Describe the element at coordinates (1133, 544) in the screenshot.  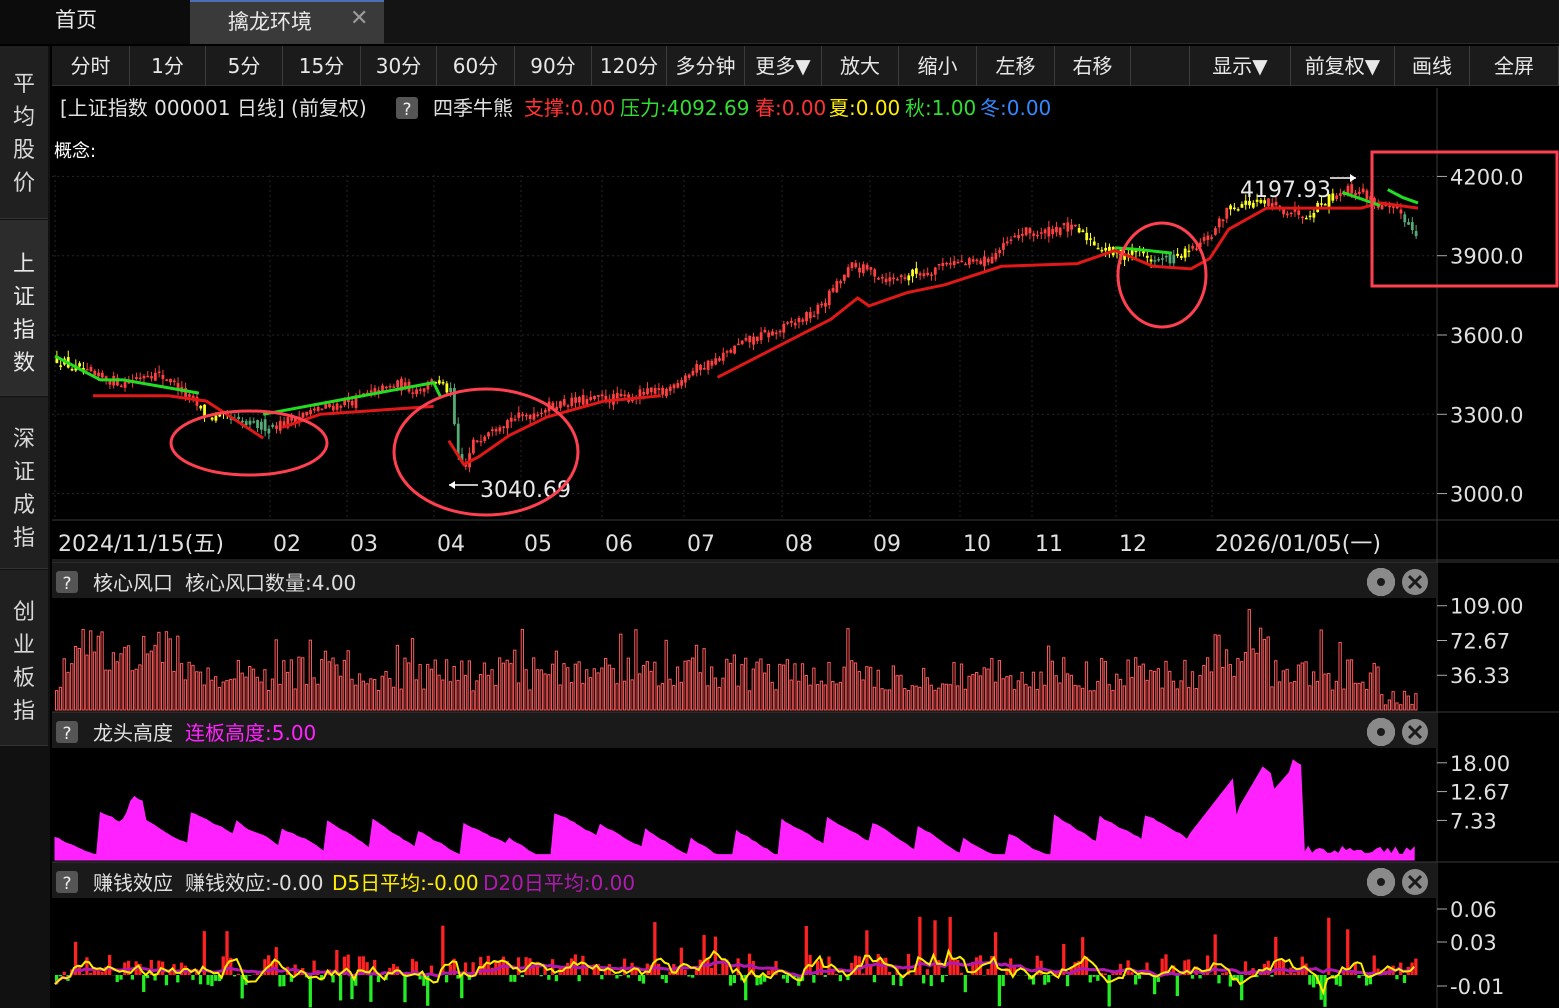
I see `date-tick-label: 12` at that location.